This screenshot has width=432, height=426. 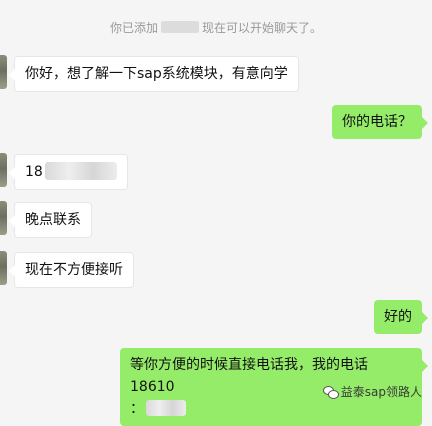 I want to click on message-bubble-outgoing: 你的电话？, so click(x=380, y=122).